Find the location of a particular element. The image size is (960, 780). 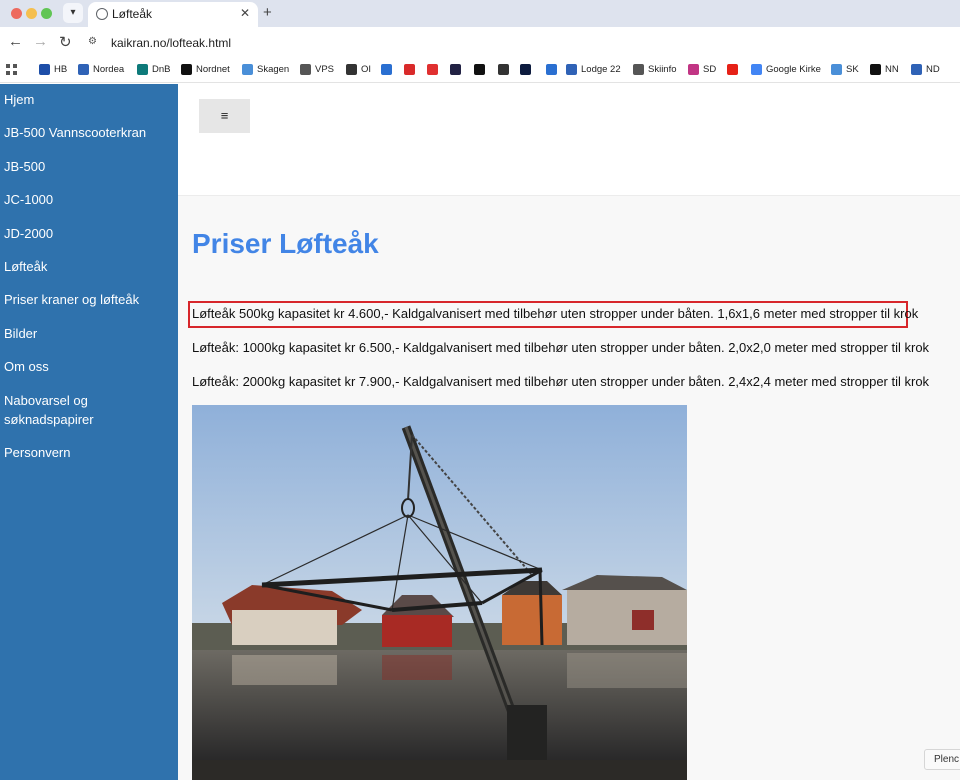

sidebar-item-priser: Priser kraner og løfteåk is located at coordinates (86, 299).